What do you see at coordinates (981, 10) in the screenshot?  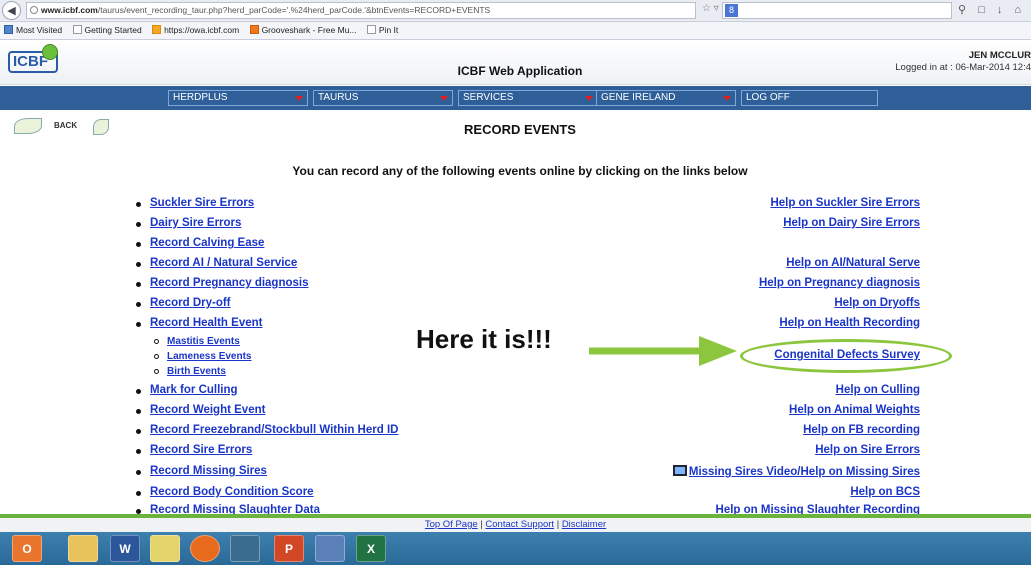 I see `bookmark-menu-icon: □` at bounding box center [981, 10].